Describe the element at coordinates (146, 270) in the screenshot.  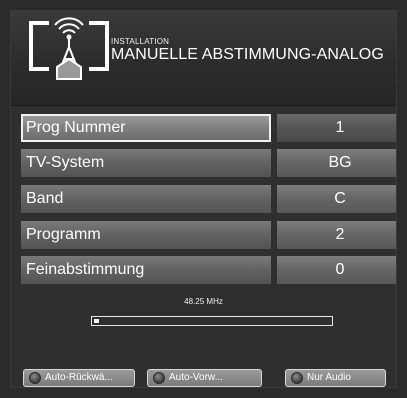
I see `row-label: Feinabstimmung` at that location.